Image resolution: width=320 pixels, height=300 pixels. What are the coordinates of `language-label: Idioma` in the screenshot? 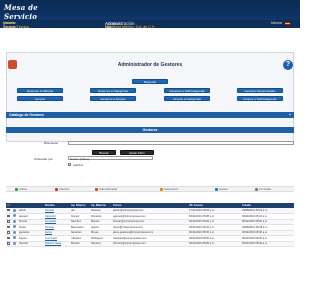 It's located at (276, 23).